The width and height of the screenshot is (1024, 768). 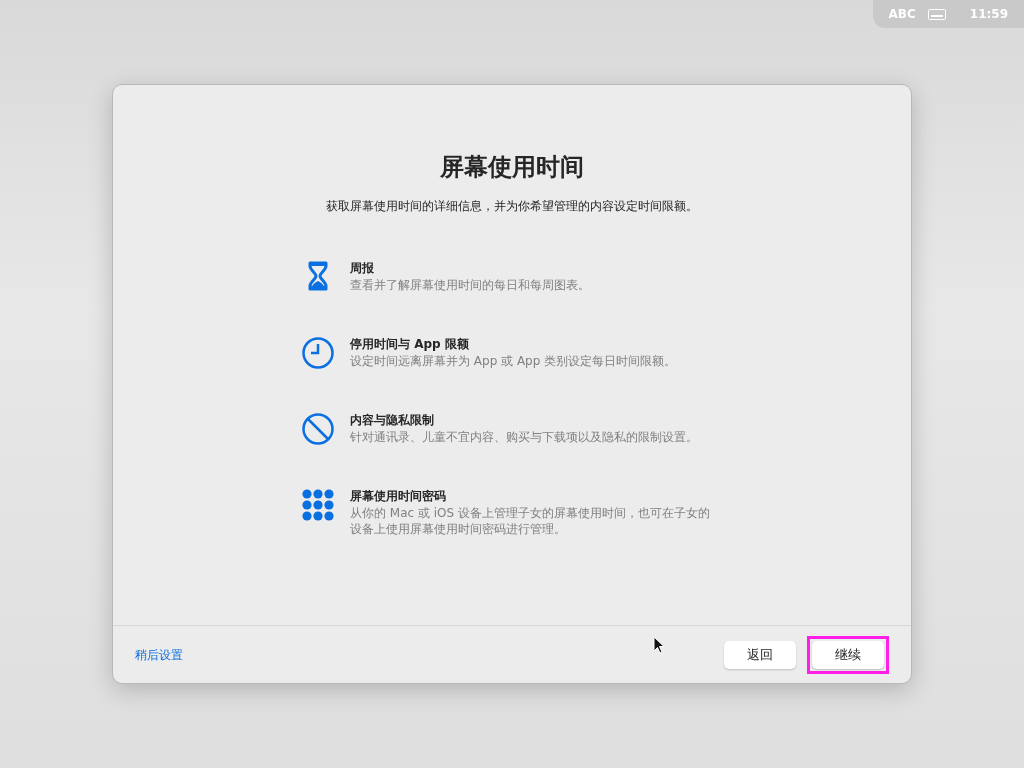 What do you see at coordinates (659, 645) in the screenshot?
I see `mouse-pointer-icon` at bounding box center [659, 645].